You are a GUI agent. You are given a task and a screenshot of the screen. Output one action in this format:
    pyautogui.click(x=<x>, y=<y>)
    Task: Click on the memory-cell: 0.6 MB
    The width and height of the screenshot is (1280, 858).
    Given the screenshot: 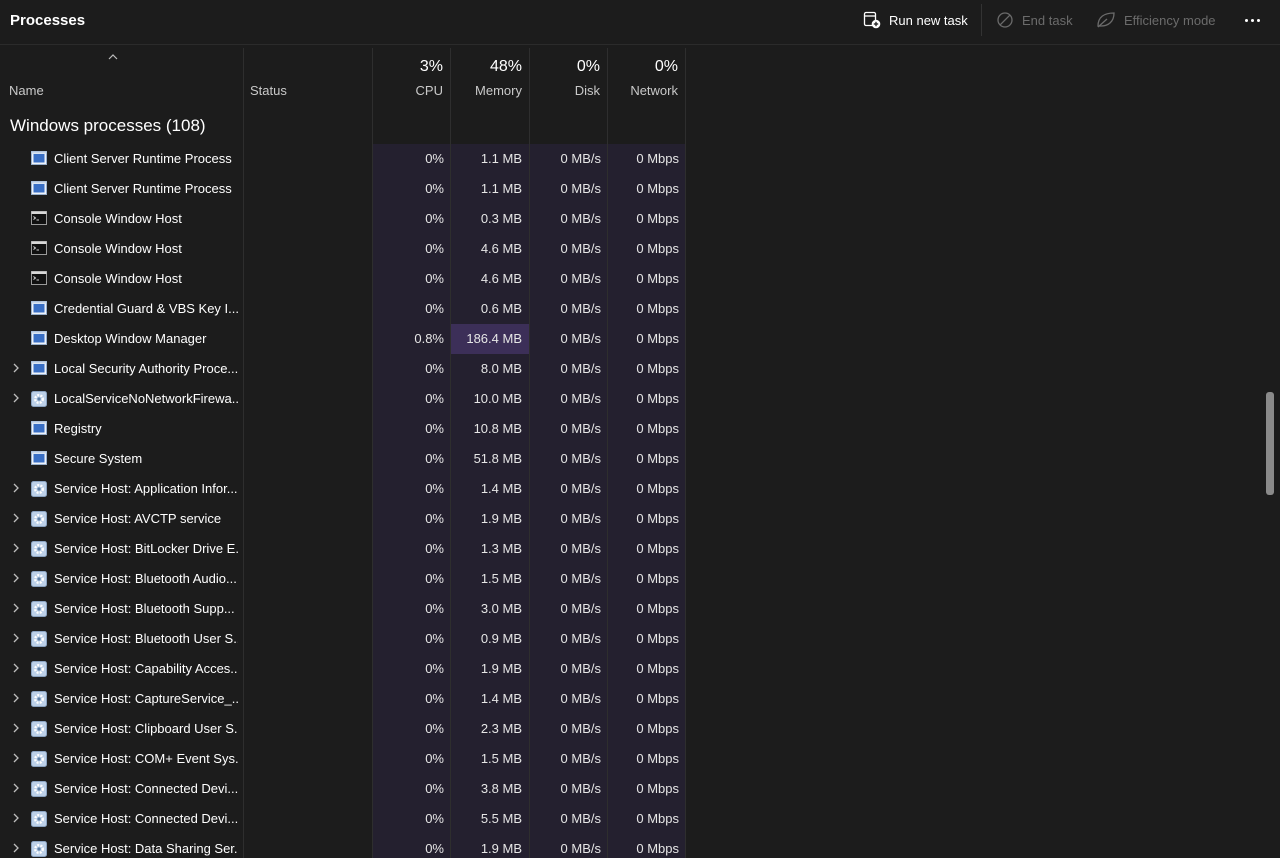 What is the action you would take?
    pyautogui.click(x=501, y=308)
    